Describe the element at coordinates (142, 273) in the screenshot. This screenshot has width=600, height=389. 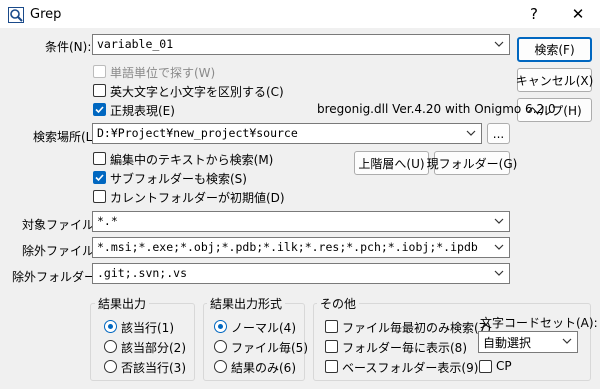
I see `exclude-folder-value: .git;.svn;.vs` at that location.